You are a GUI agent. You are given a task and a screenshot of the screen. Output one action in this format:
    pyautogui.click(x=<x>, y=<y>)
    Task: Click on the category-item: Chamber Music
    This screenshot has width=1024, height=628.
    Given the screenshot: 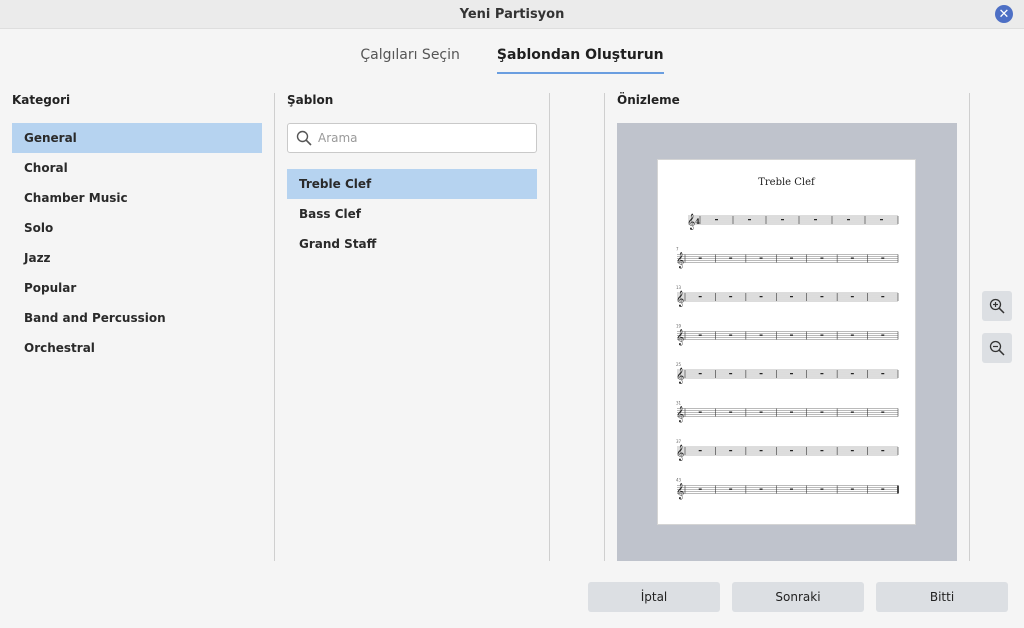 What is the action you would take?
    pyautogui.click(x=137, y=198)
    